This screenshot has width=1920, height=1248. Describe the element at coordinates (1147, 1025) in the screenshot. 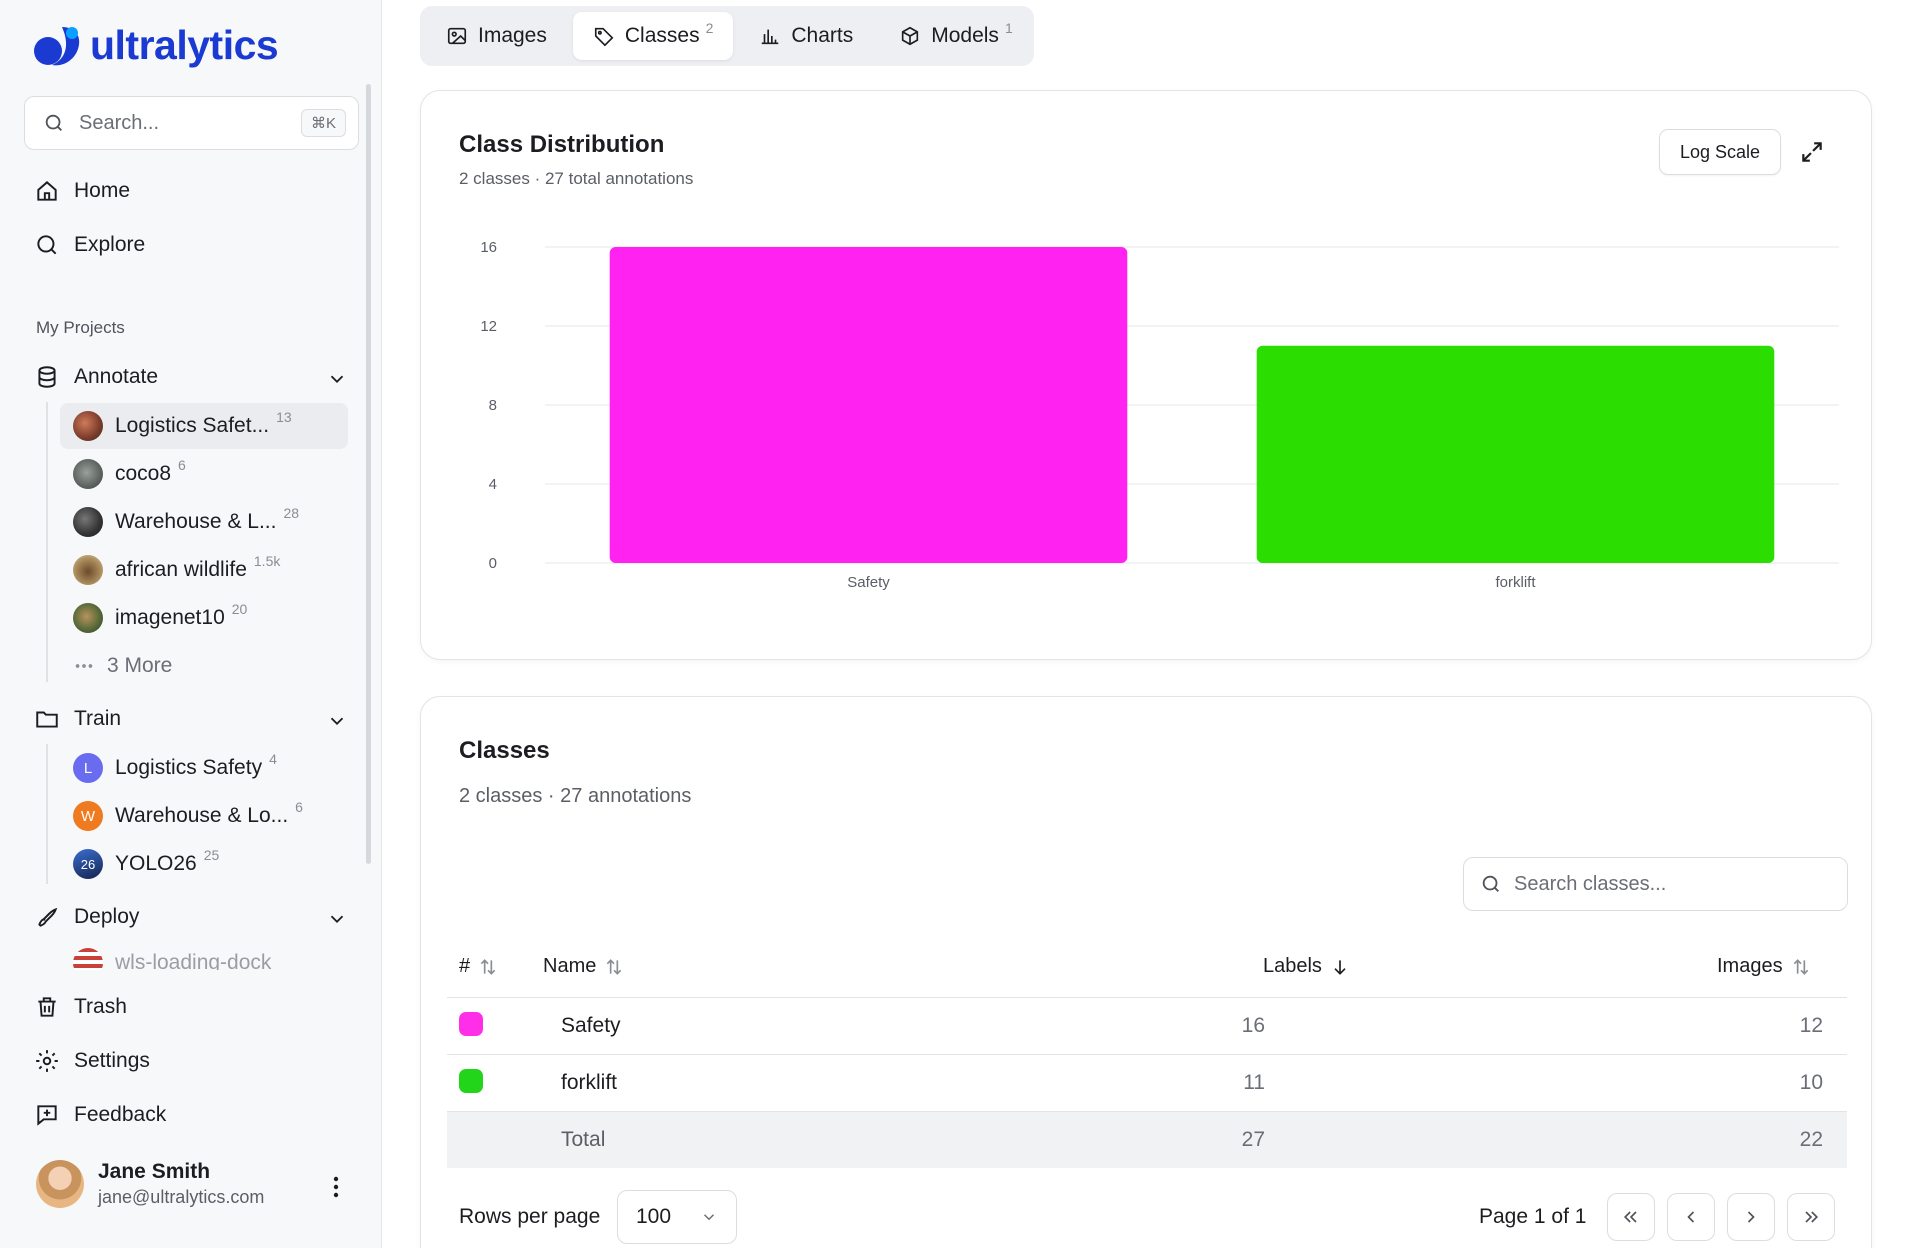

I see `table-row: Safety 16 12` at that location.